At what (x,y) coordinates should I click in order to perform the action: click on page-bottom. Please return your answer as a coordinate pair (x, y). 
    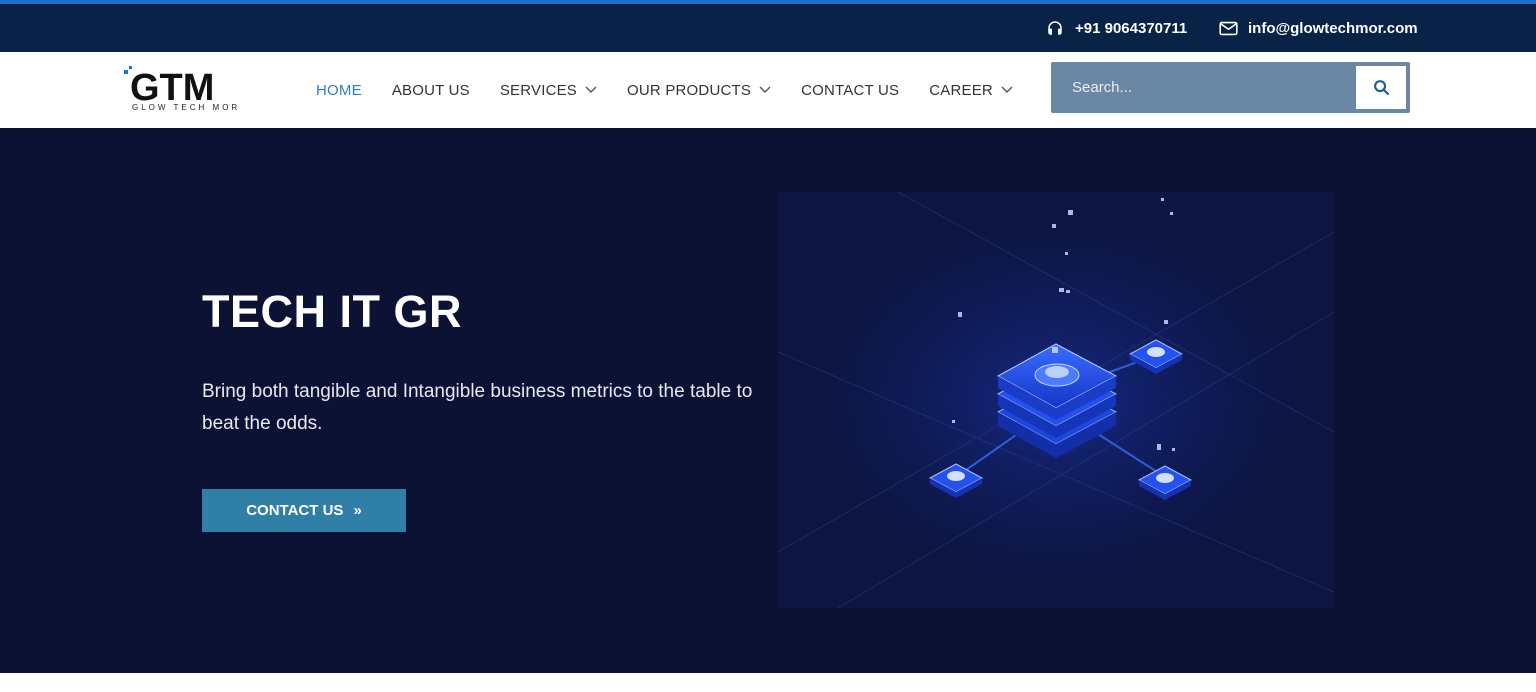
    Looking at the image, I should click on (768, 682).